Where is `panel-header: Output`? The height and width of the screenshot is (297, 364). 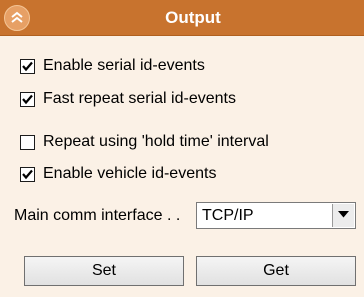
panel-header: Output is located at coordinates (182, 18).